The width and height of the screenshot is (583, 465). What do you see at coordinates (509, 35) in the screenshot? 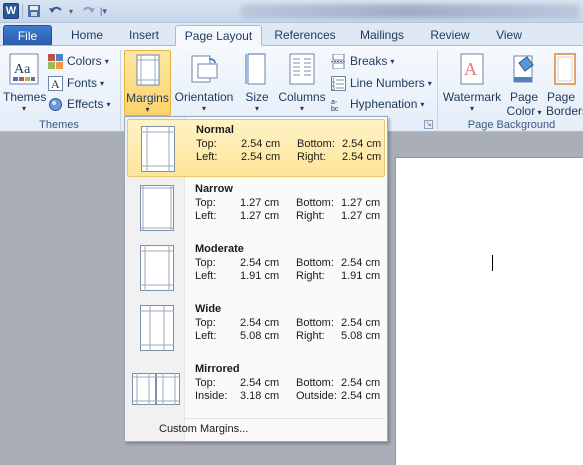
I see `tab-view: View` at bounding box center [509, 35].